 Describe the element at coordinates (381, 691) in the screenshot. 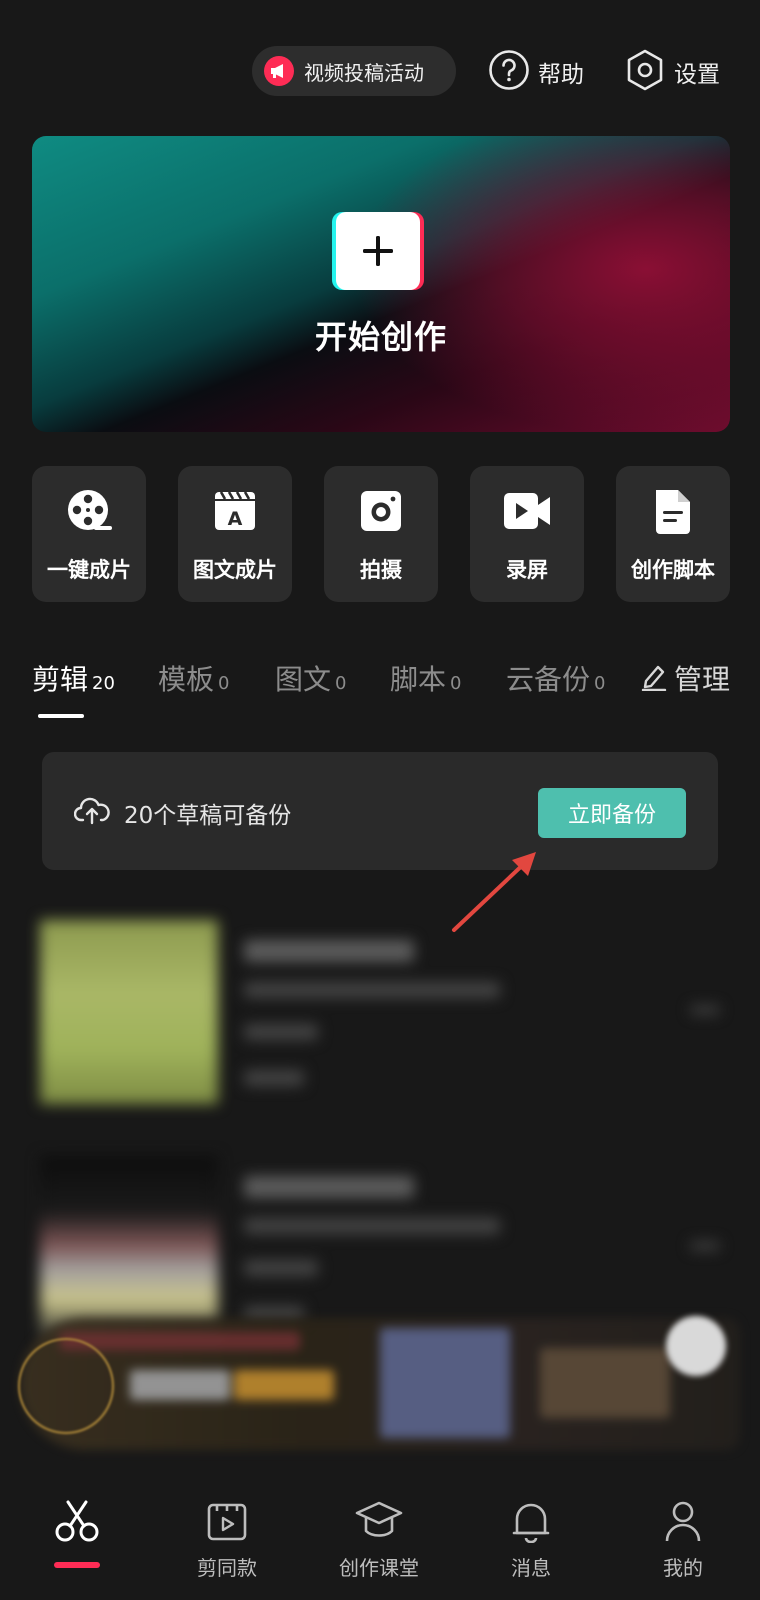

I see `draft-tabs: 剪辑 20 模板 0 图文 0 脚本 0 云备份 0 管理` at that location.